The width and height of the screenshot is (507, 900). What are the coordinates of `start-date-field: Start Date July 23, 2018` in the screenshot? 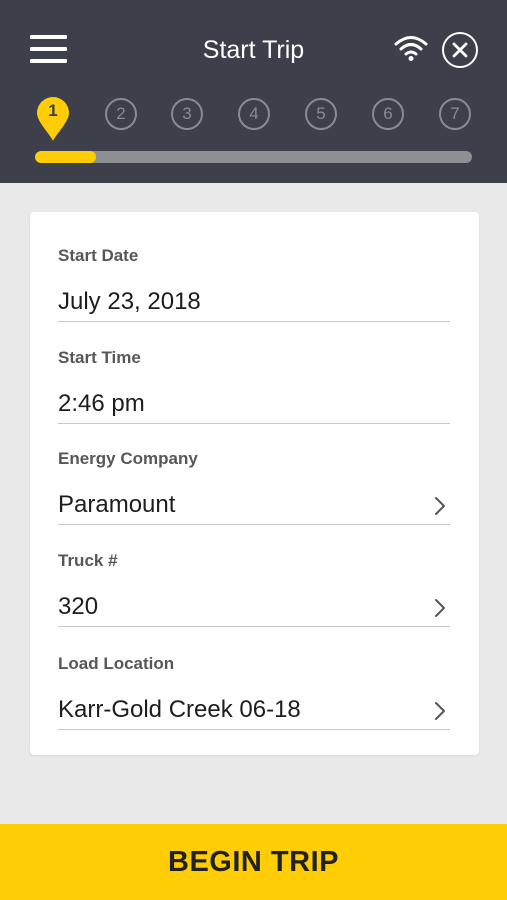 It's located at (254, 283).